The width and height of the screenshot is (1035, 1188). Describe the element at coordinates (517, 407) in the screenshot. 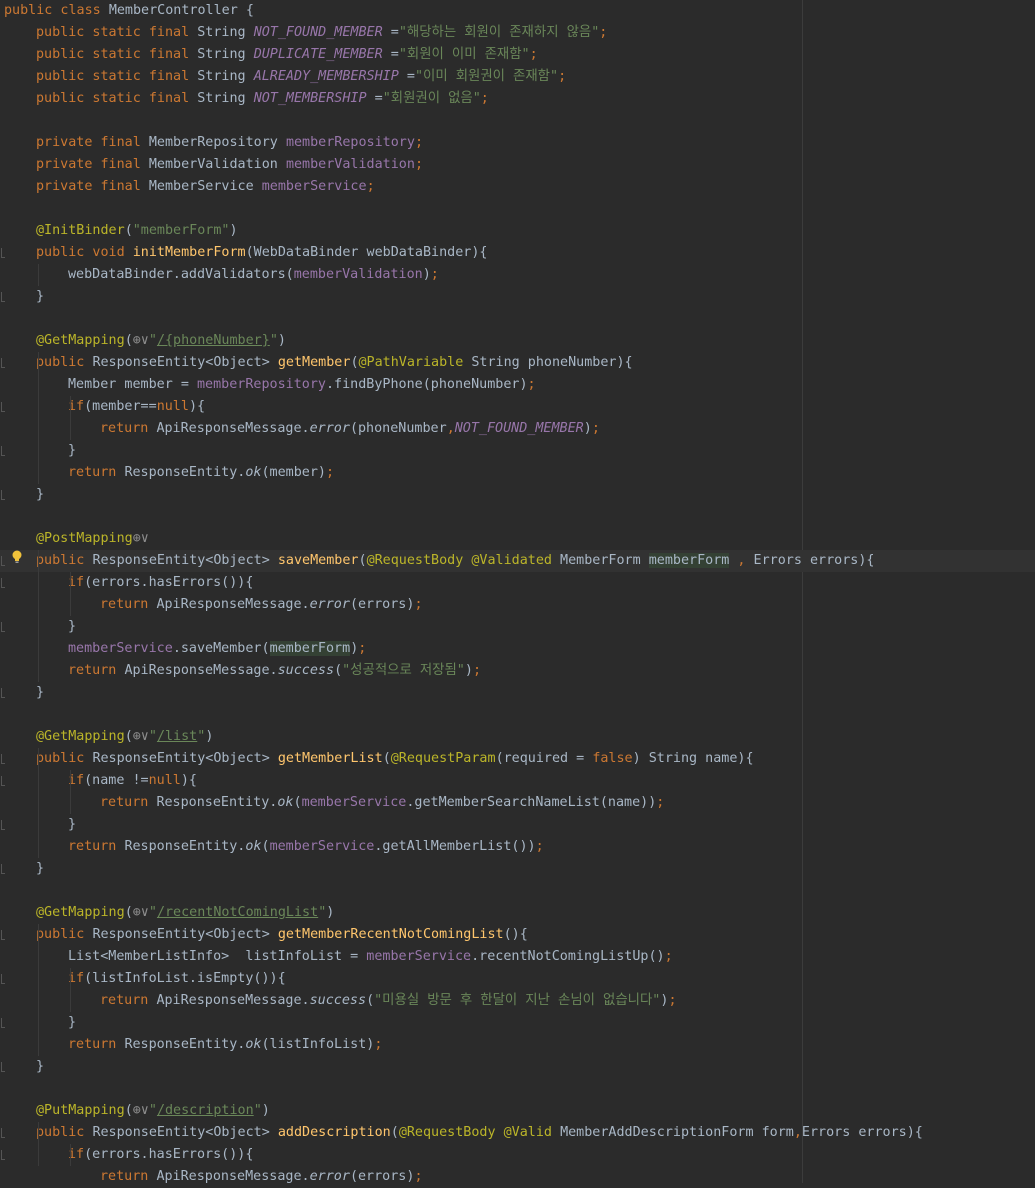

I see `code-line: if(member==null){` at that location.